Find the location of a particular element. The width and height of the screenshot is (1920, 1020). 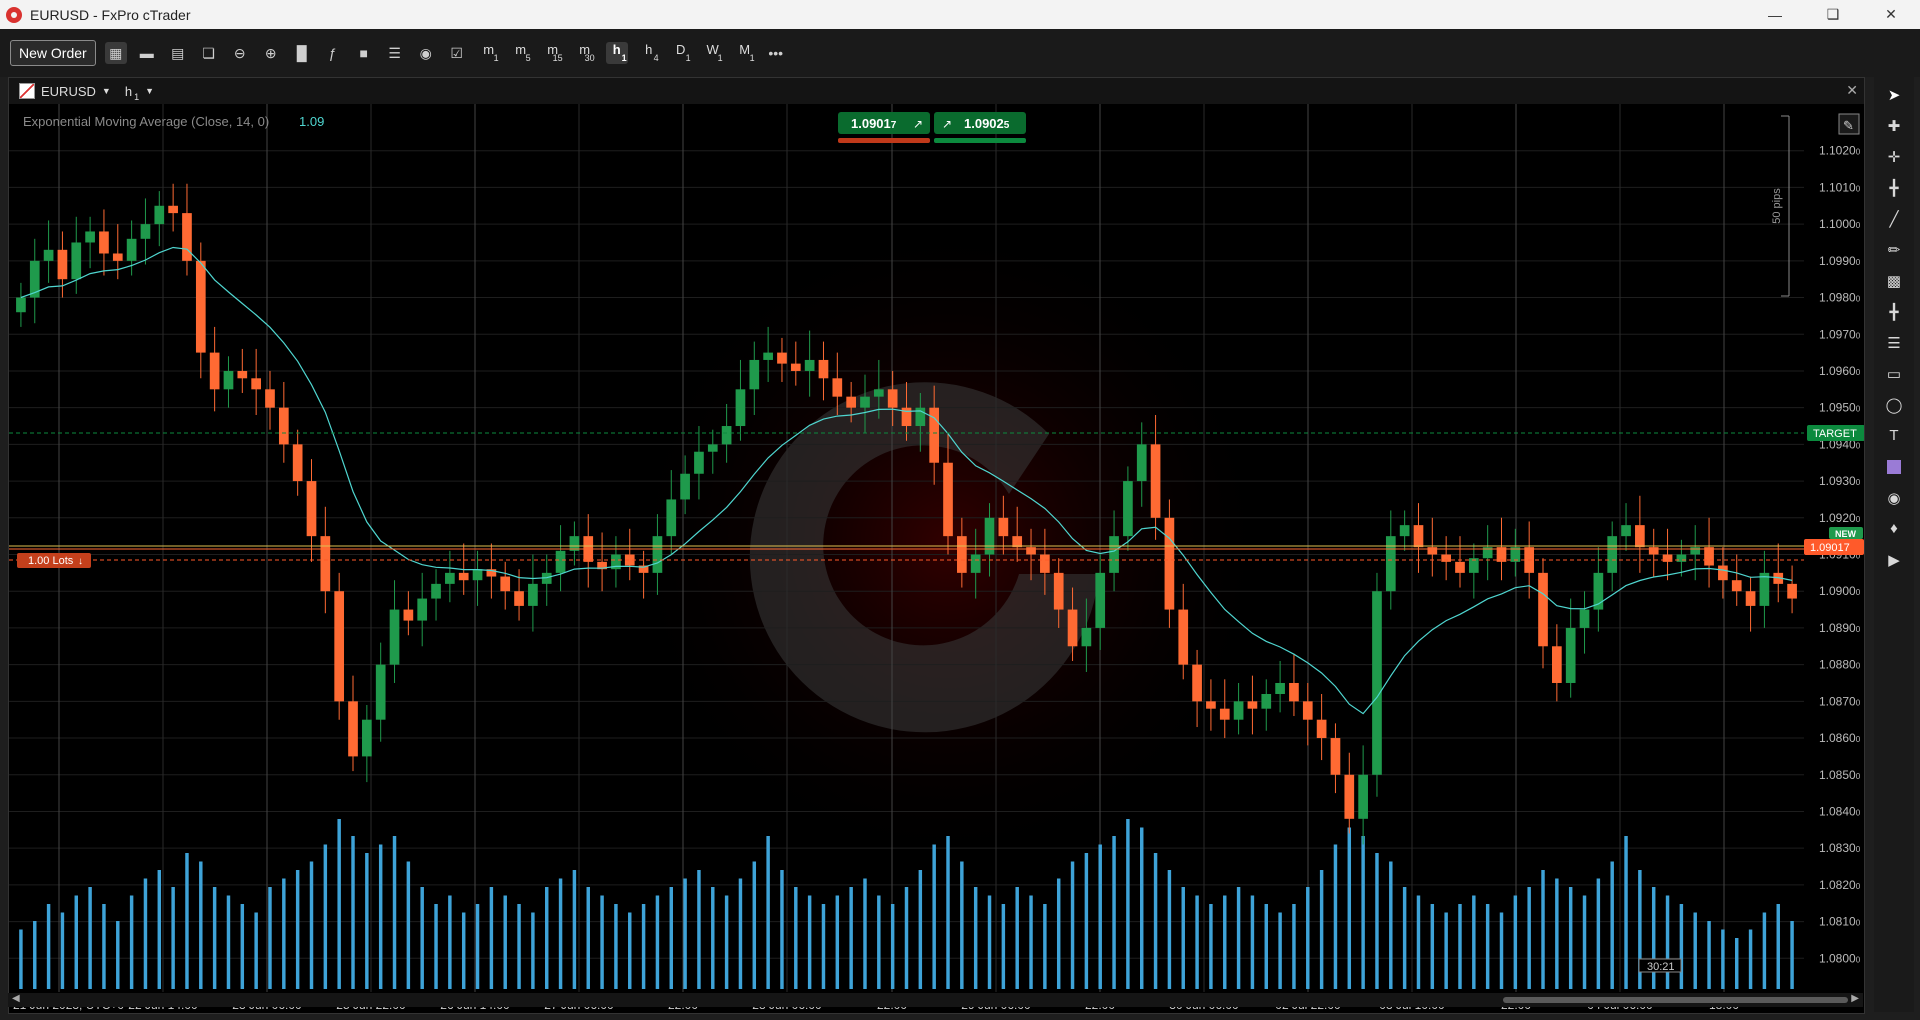

minimize-button: — is located at coordinates (1775, 14).